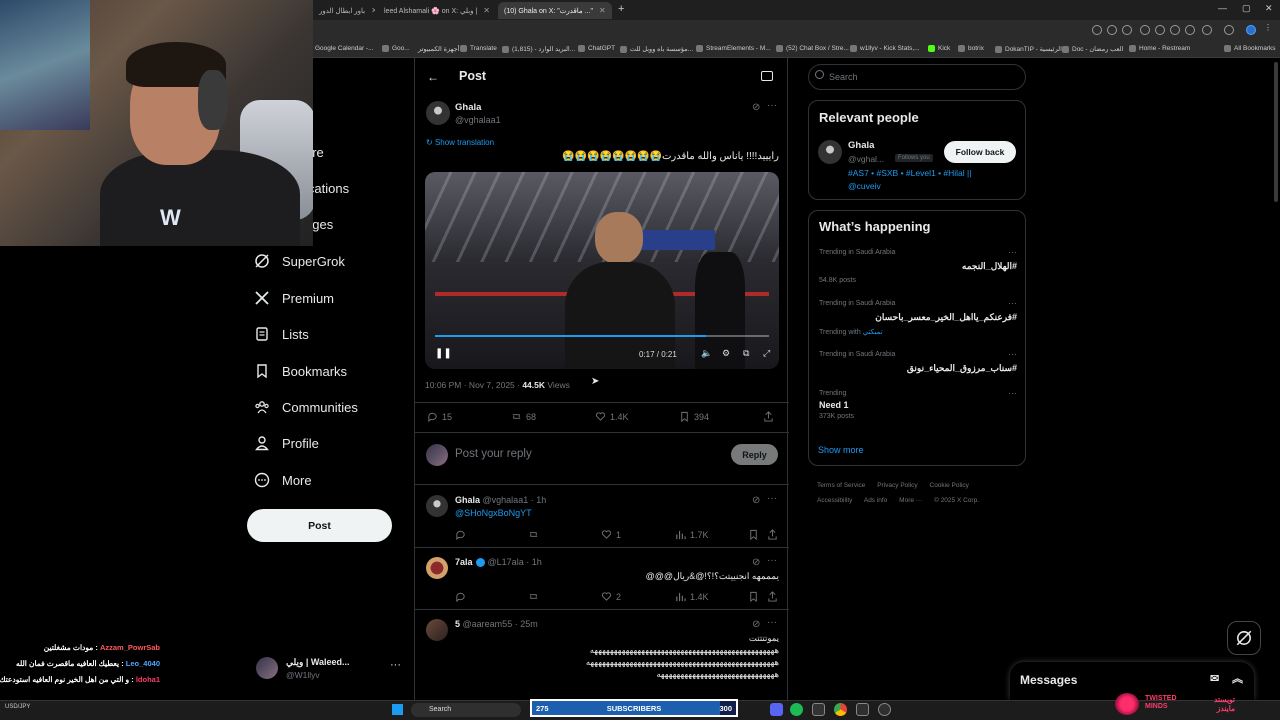 The width and height of the screenshot is (1280, 720). Describe the element at coordinates (861, 145) in the screenshot. I see `person-name: Ghala` at that location.